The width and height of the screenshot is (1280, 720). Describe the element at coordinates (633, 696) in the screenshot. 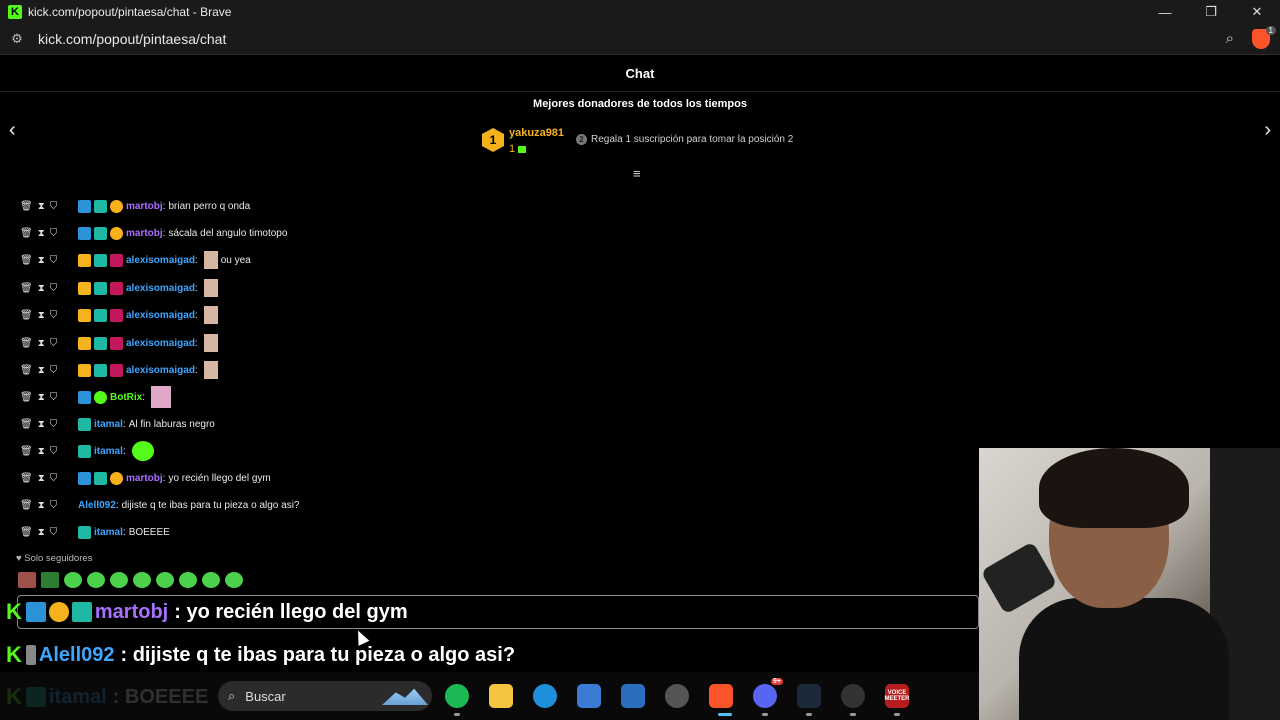

I see `mail-icon` at that location.